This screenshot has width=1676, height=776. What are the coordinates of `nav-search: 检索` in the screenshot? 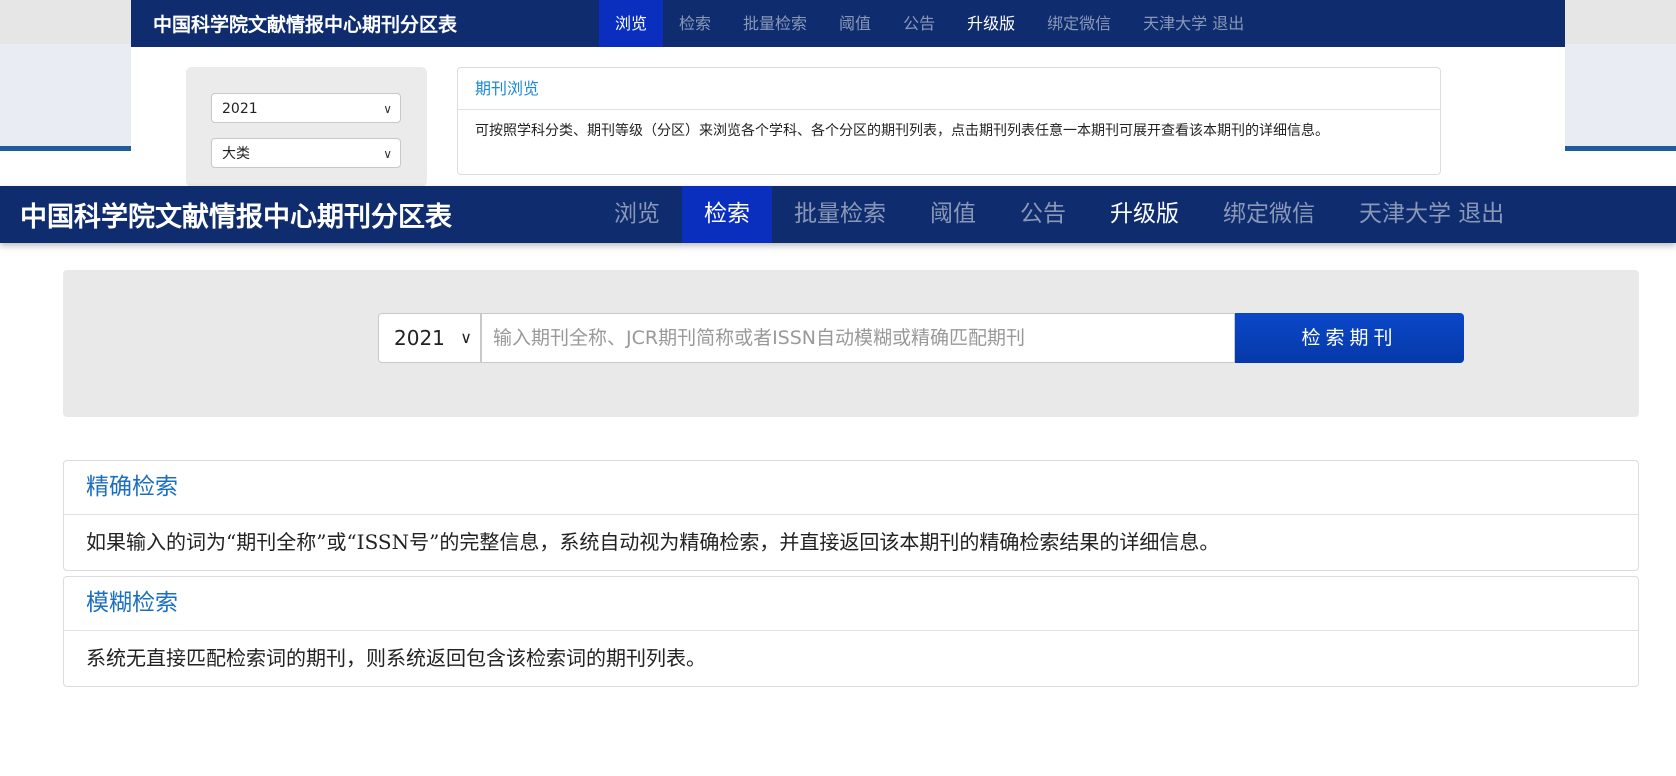 It's located at (727, 214).